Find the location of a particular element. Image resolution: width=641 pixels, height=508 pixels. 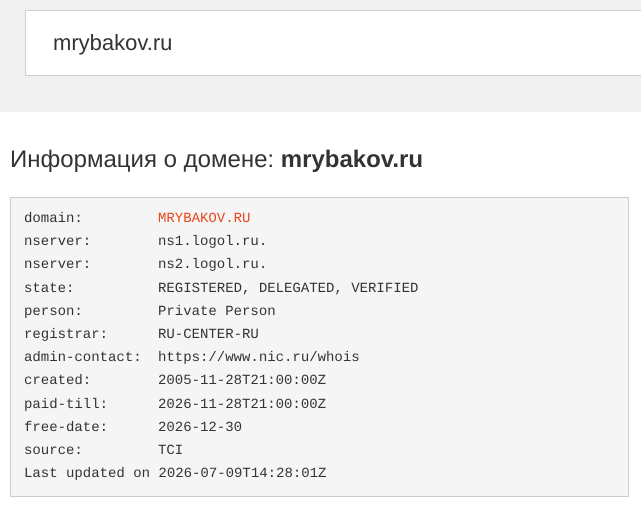

whois-value: 2026-12-30 is located at coordinates (200, 428).